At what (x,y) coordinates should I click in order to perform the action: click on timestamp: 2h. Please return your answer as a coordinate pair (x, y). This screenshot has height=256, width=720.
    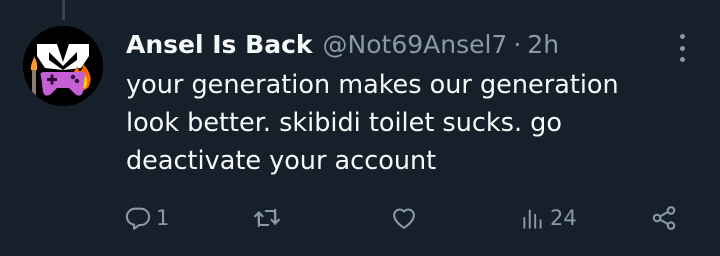
    Looking at the image, I should click on (543, 44).